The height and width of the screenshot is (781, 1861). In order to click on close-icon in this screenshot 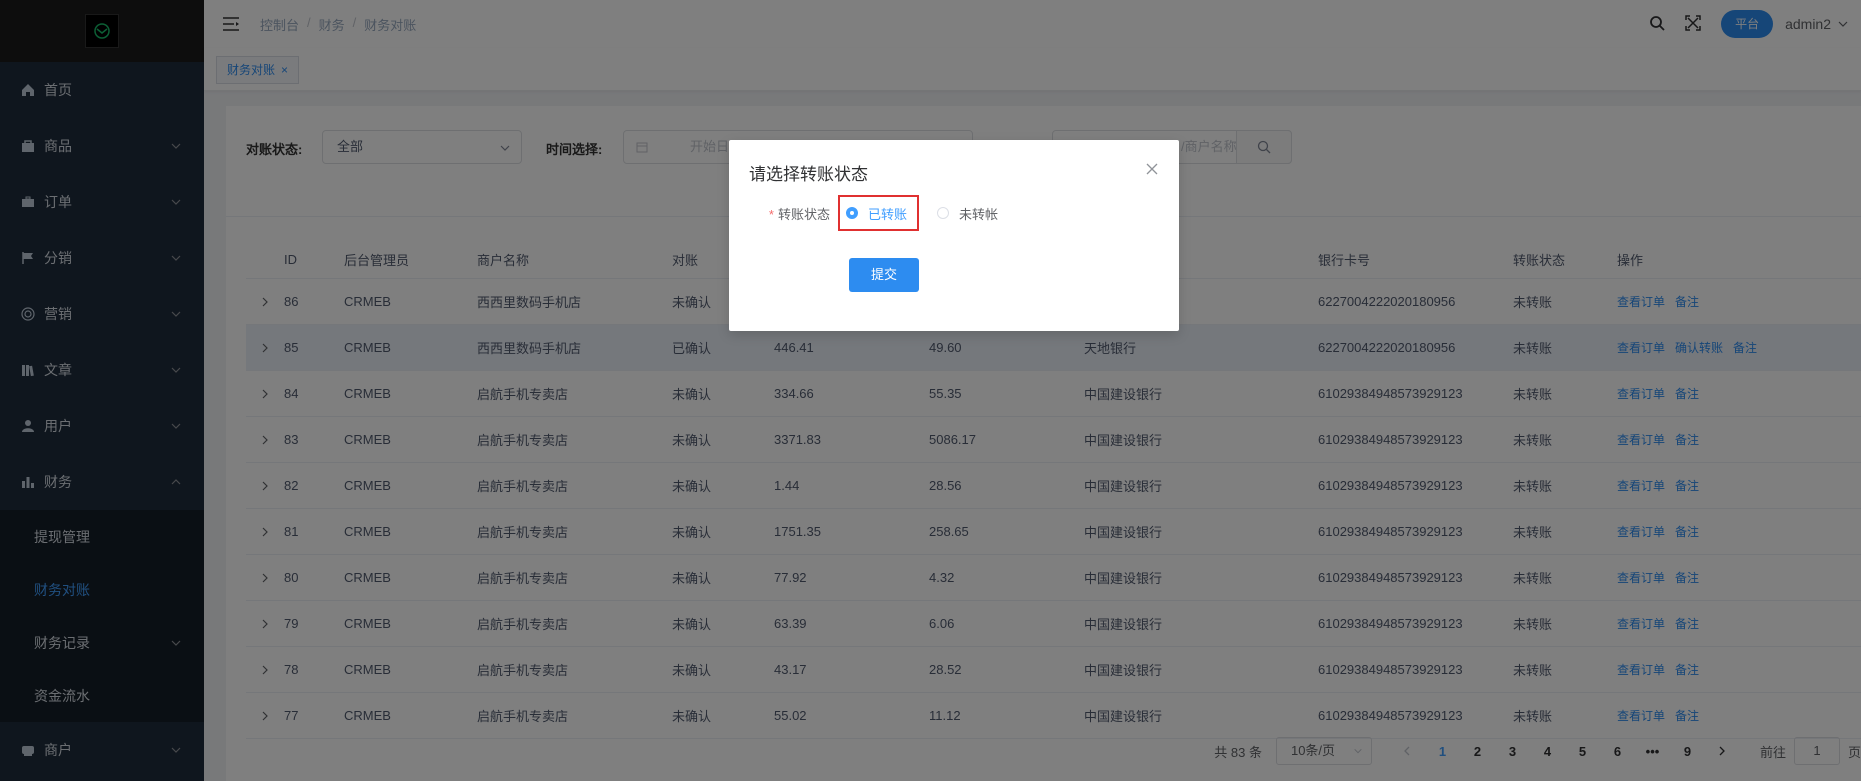, I will do `click(1152, 169)`.